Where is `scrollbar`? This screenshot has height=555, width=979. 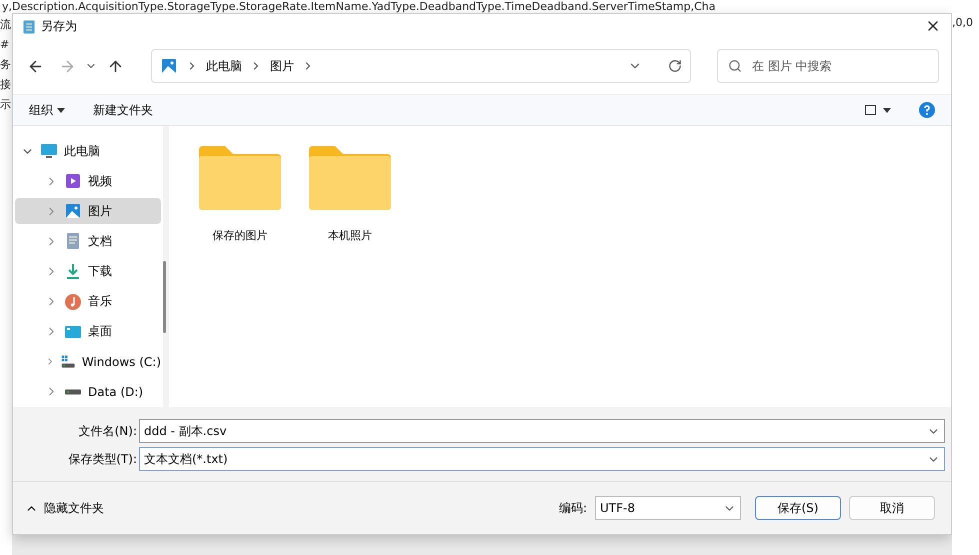 scrollbar is located at coordinates (164, 297).